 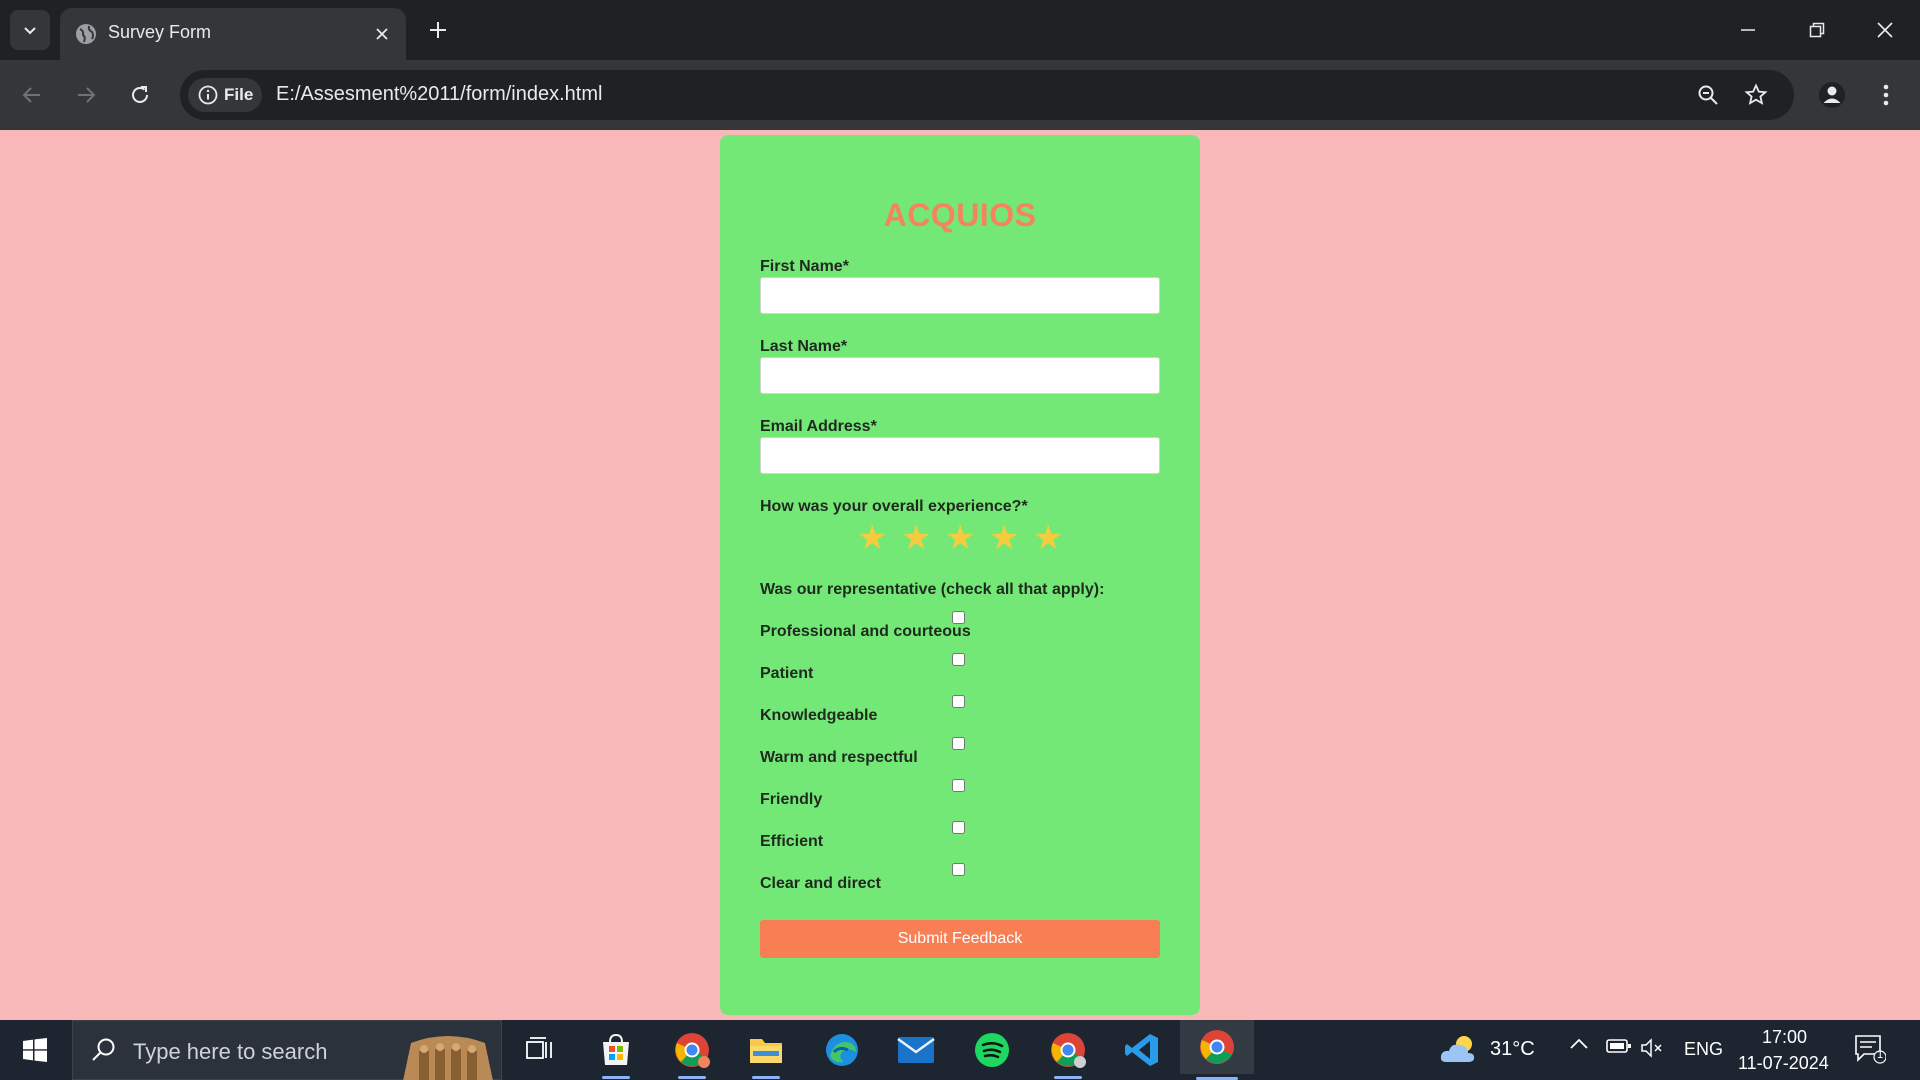 I want to click on weather-widget, so click(x=1459, y=1049).